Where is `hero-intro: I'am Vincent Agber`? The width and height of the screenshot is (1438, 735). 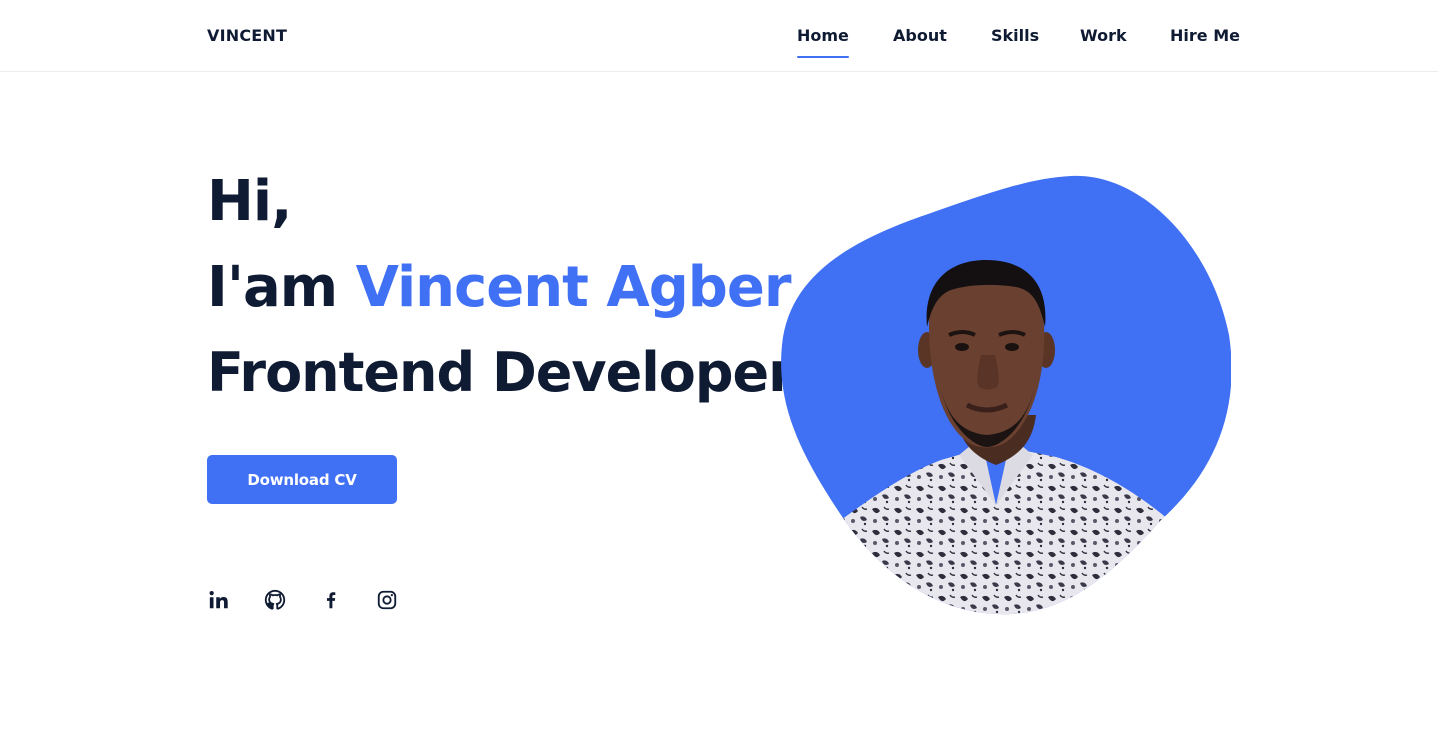
hero-intro: I'am Vincent Agber is located at coordinates (499, 288).